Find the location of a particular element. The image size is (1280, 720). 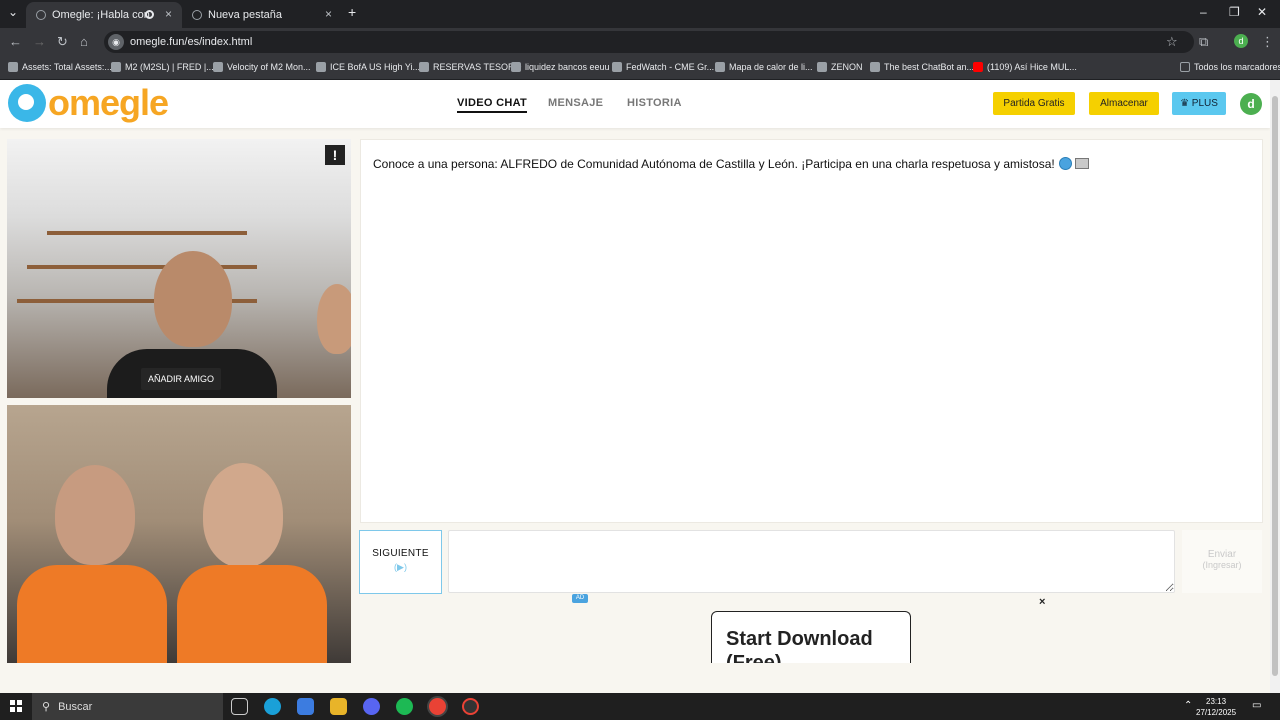

site-info-icon: ◉ is located at coordinates (116, 42).